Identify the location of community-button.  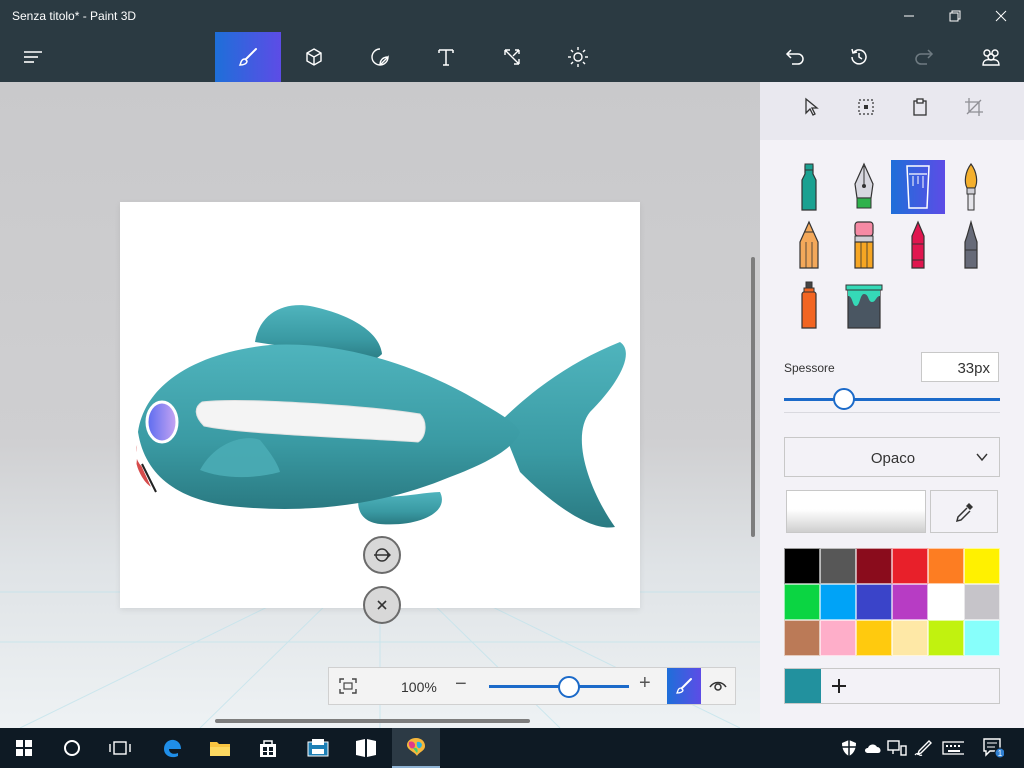
(991, 57).